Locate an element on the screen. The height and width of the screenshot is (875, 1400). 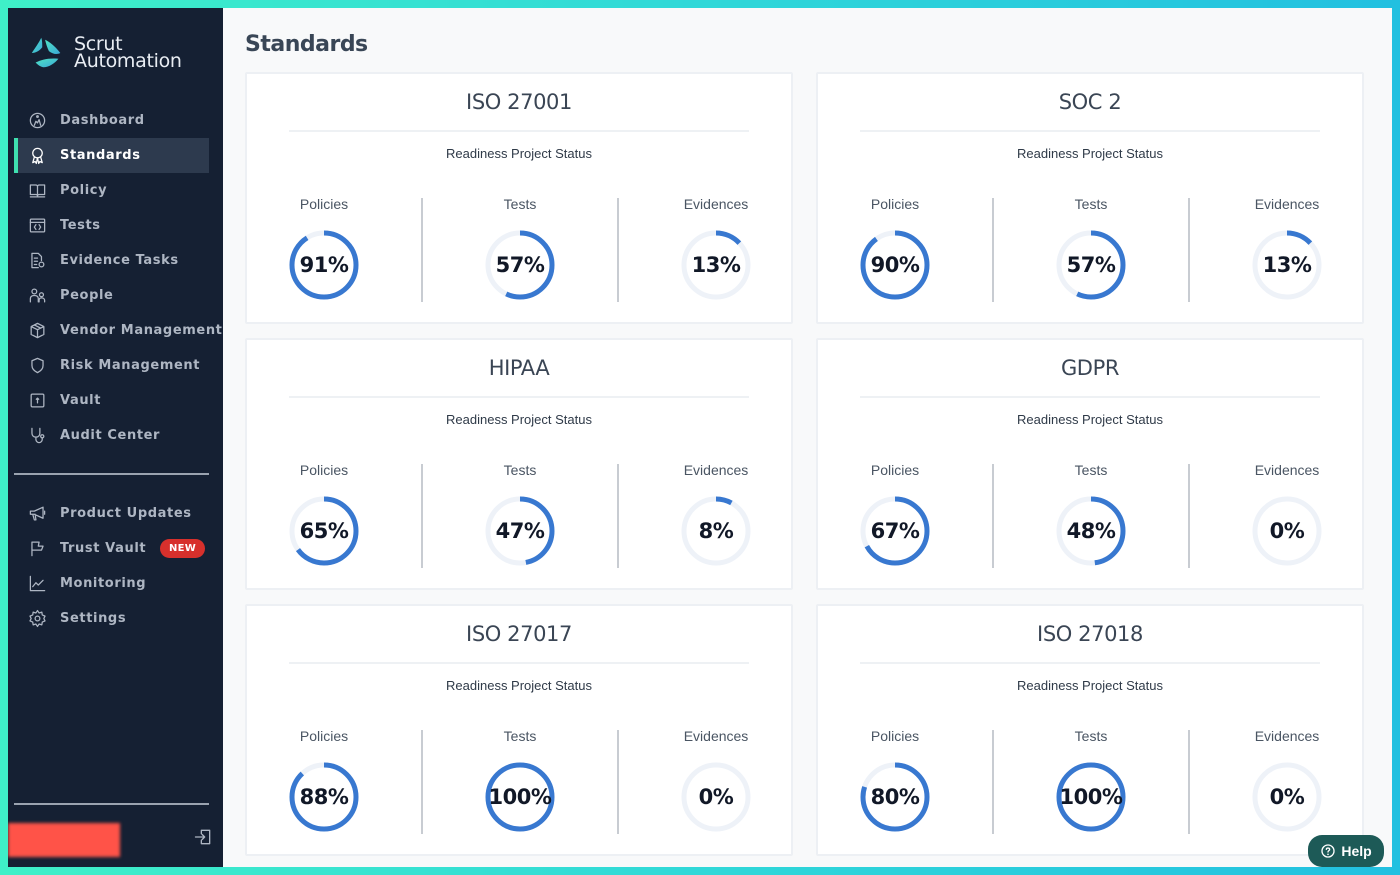
percent-value: 48% is located at coordinates (1091, 531).